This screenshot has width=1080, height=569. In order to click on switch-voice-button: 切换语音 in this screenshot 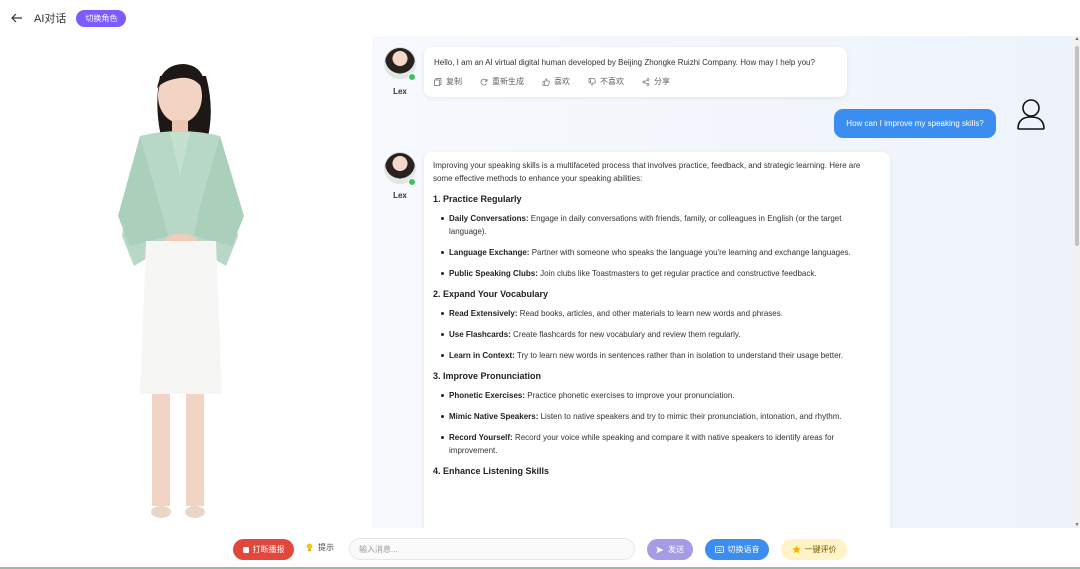, I will do `click(737, 549)`.